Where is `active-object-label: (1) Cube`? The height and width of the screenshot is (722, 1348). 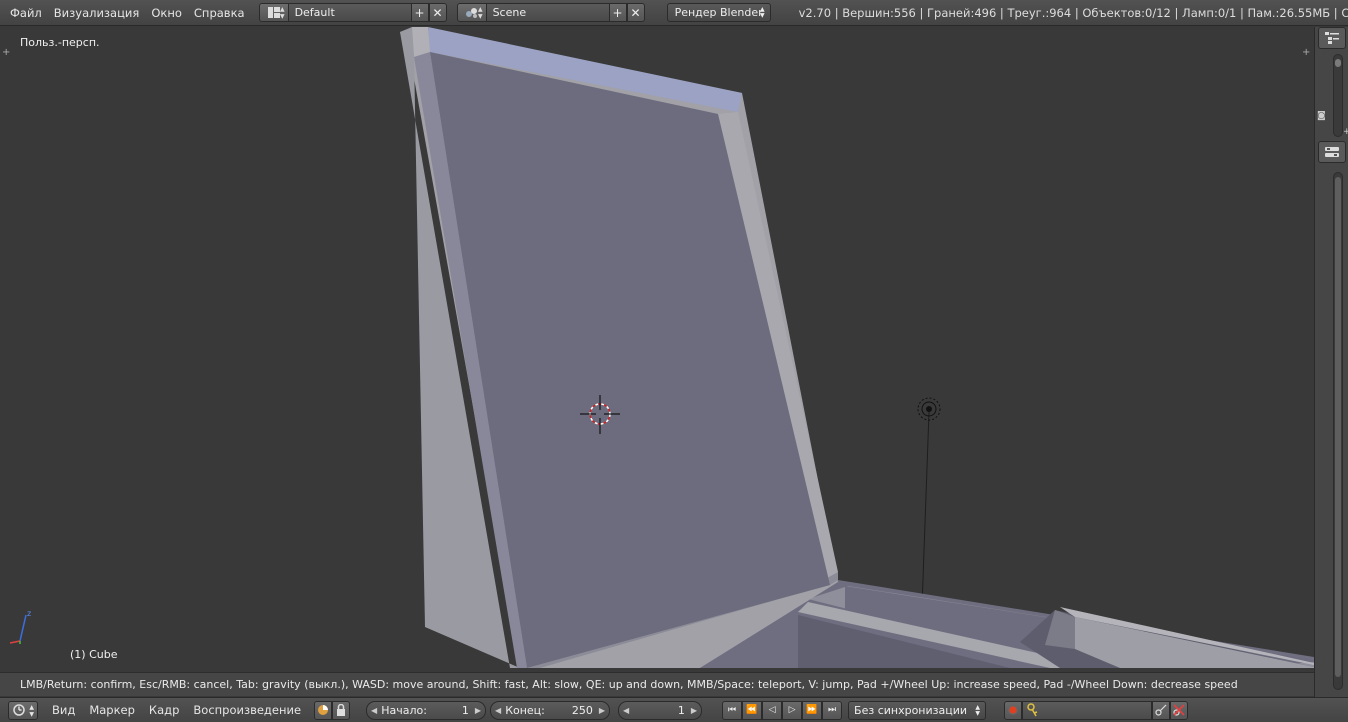 active-object-label: (1) Cube is located at coordinates (94, 654).